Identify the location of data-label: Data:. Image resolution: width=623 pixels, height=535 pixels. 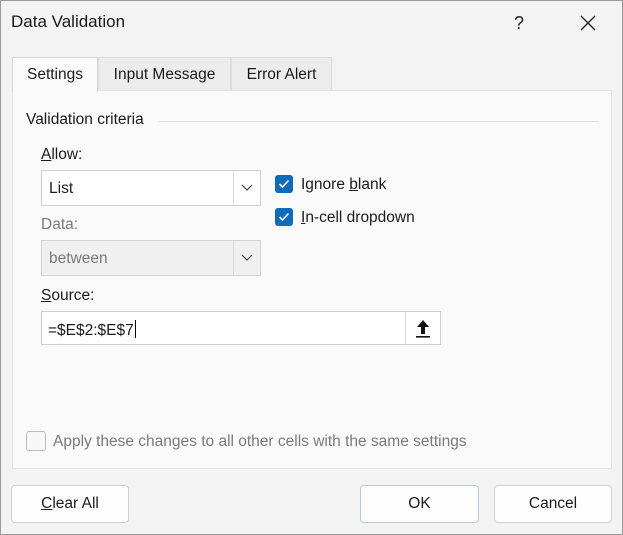
(60, 224).